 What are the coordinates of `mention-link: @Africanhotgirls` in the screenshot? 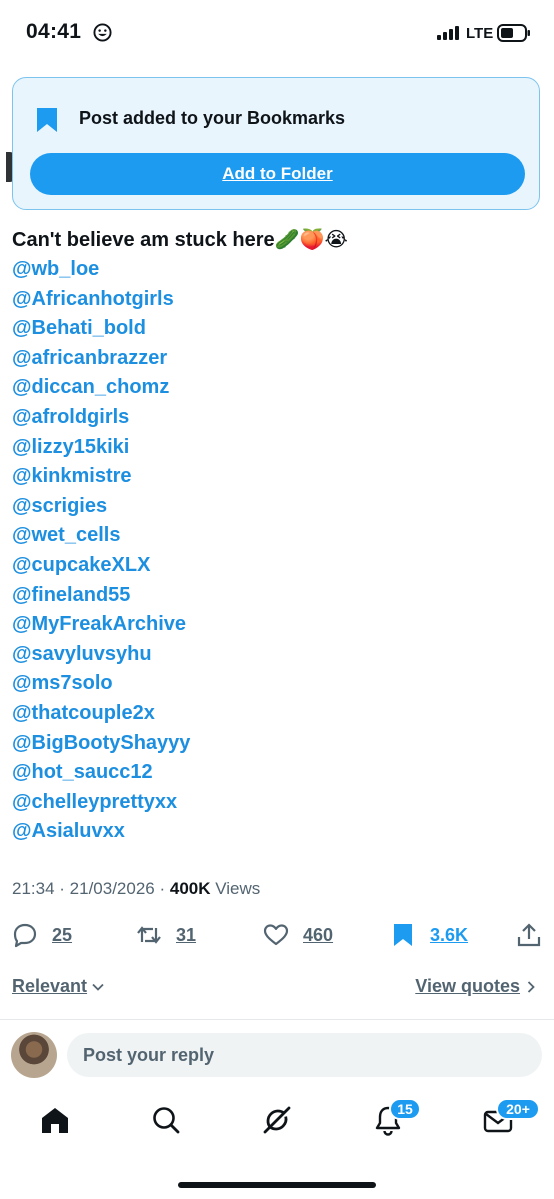 It's located at (101, 300).